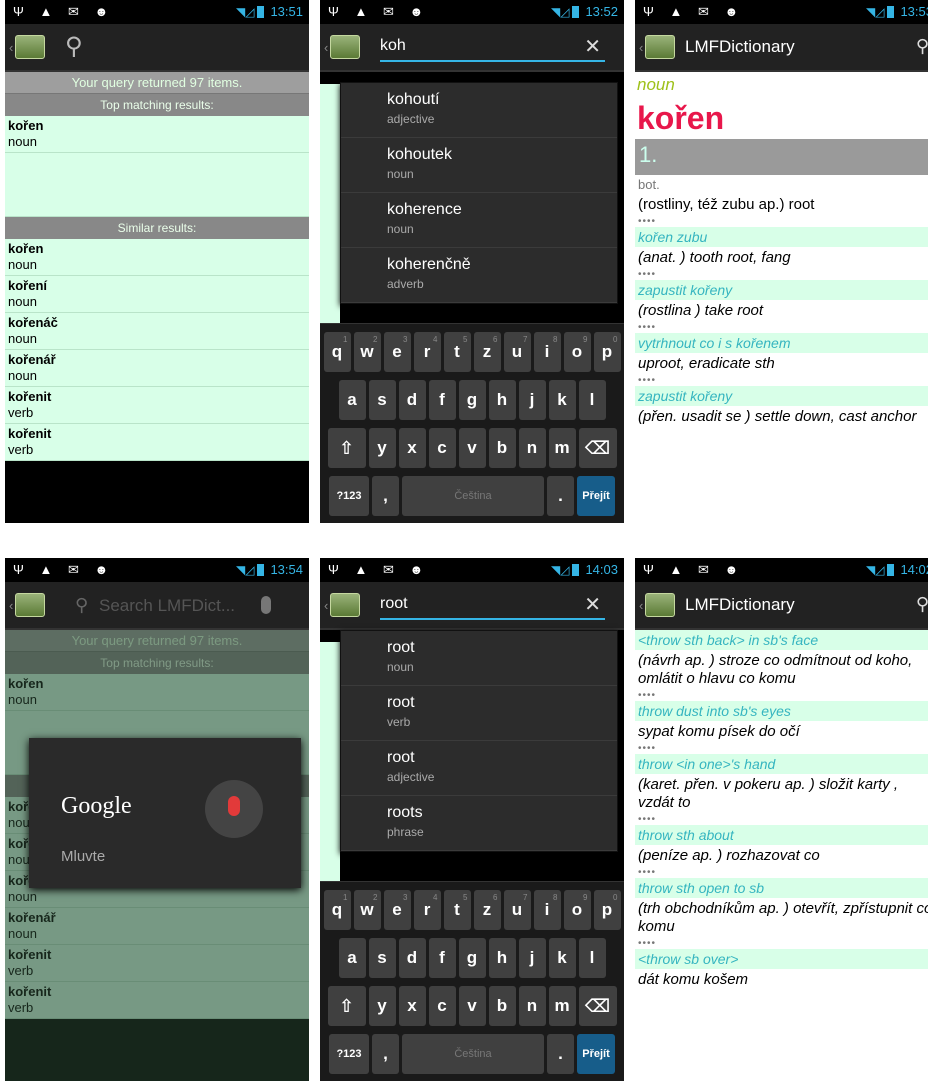 The image size is (928, 1081). What do you see at coordinates (479, 110) in the screenshot?
I see `suggestion-item: kohoutí adjective` at bounding box center [479, 110].